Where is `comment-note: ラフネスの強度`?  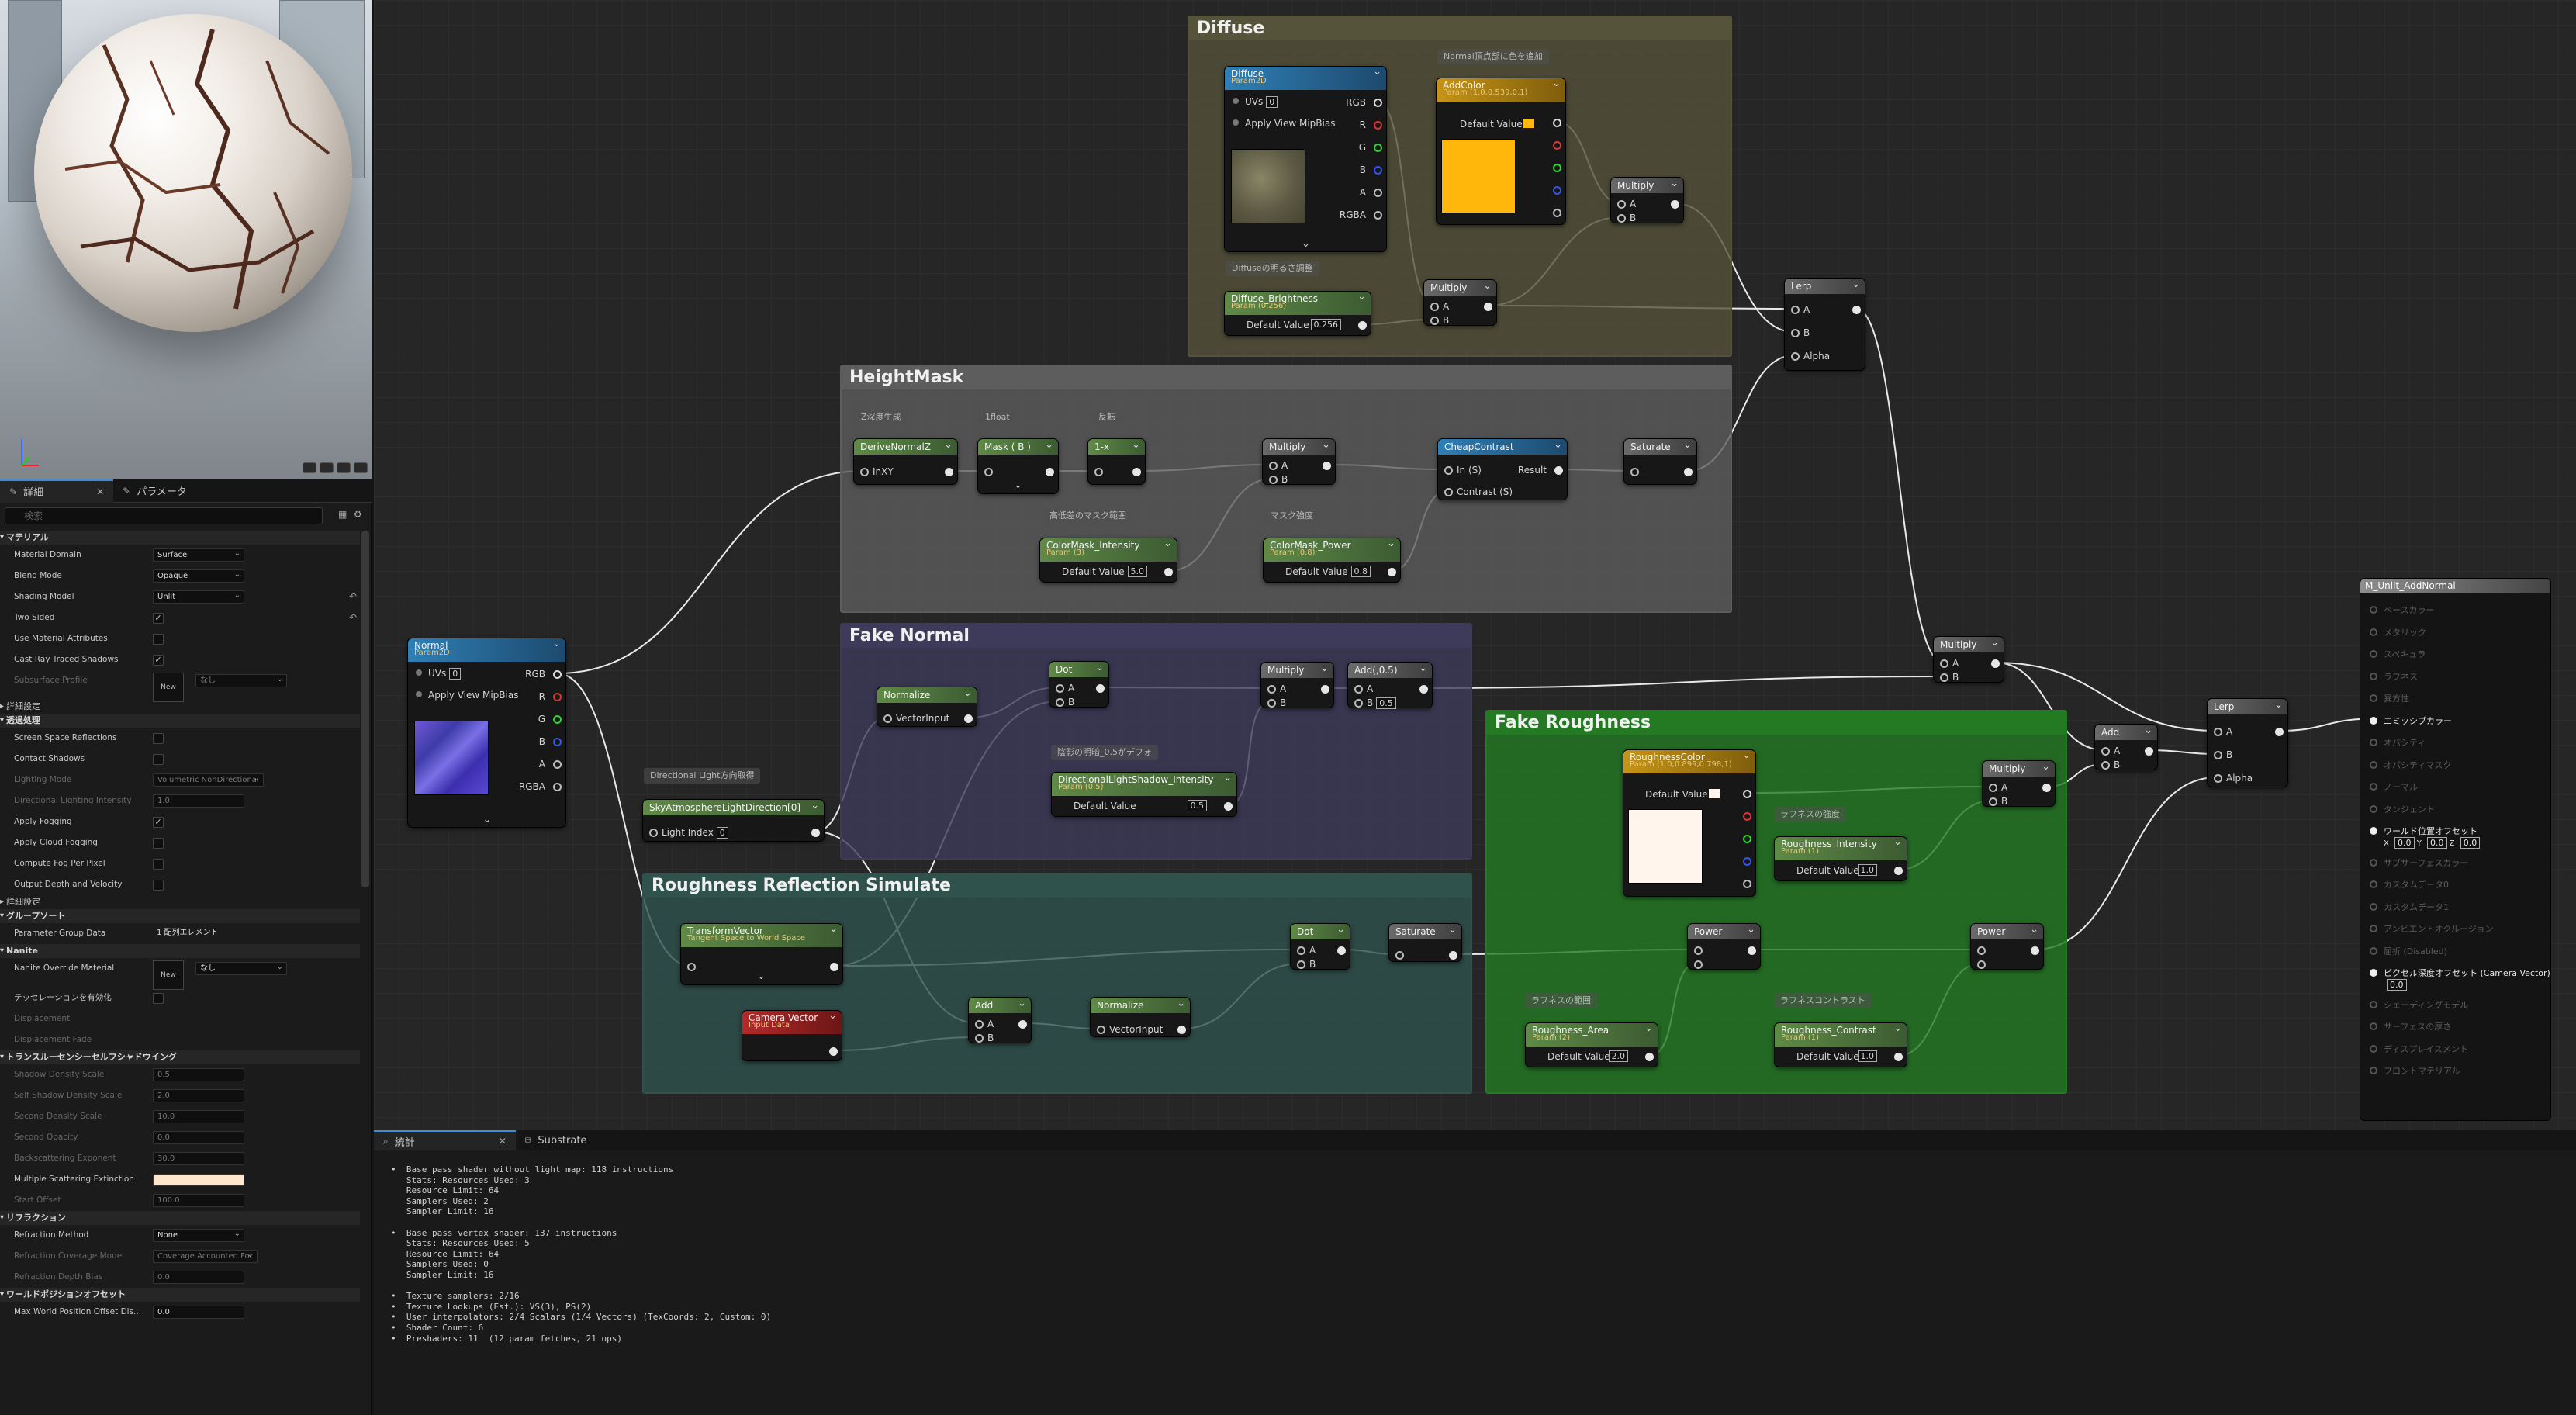
comment-note: ラフネスの強度 is located at coordinates (1810, 814).